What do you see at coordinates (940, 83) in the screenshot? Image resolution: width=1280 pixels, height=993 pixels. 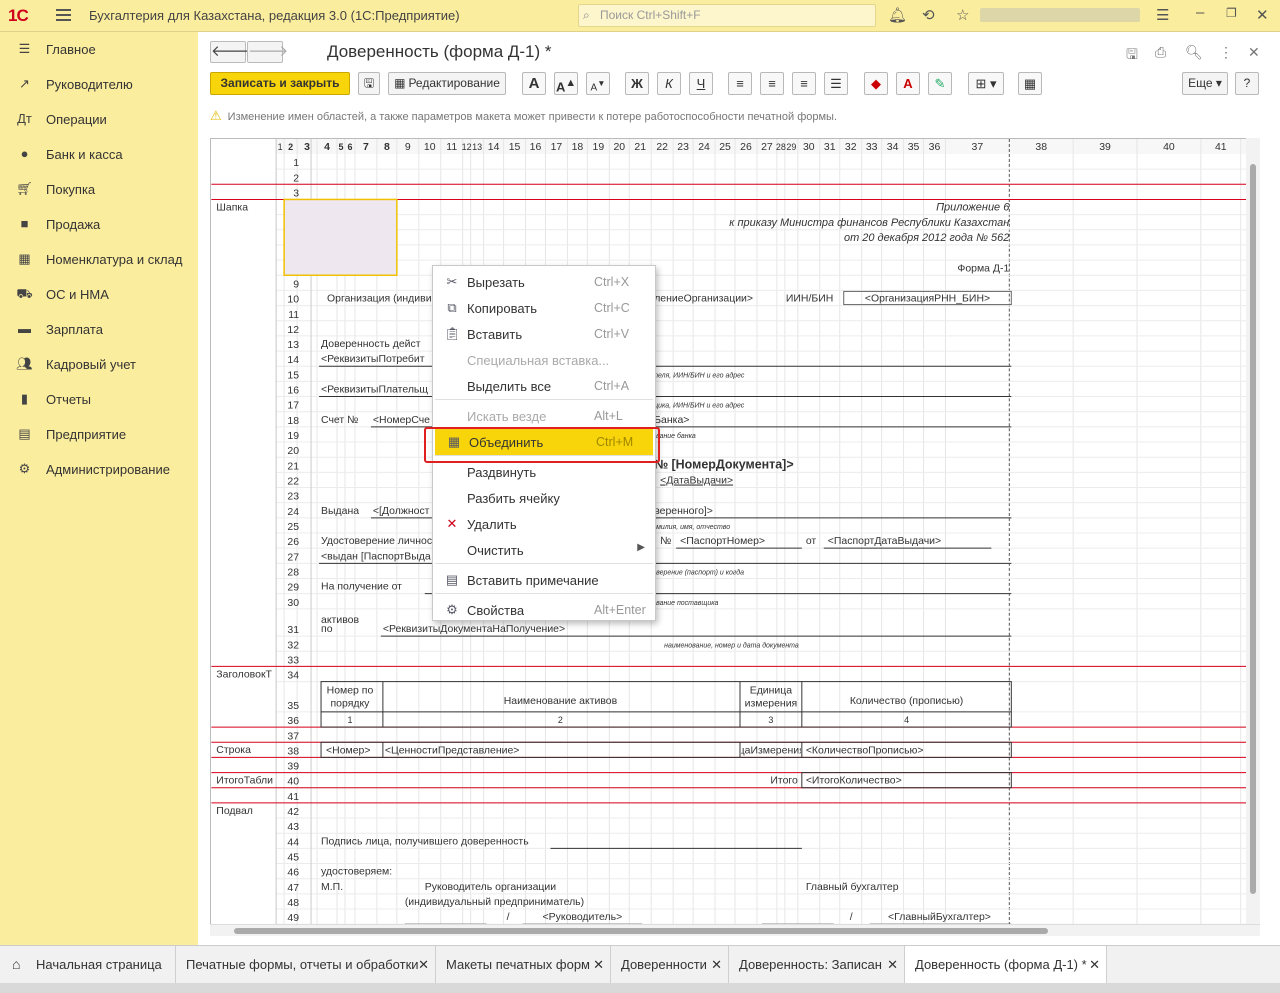 I see `highlight-button: ✎` at bounding box center [940, 83].